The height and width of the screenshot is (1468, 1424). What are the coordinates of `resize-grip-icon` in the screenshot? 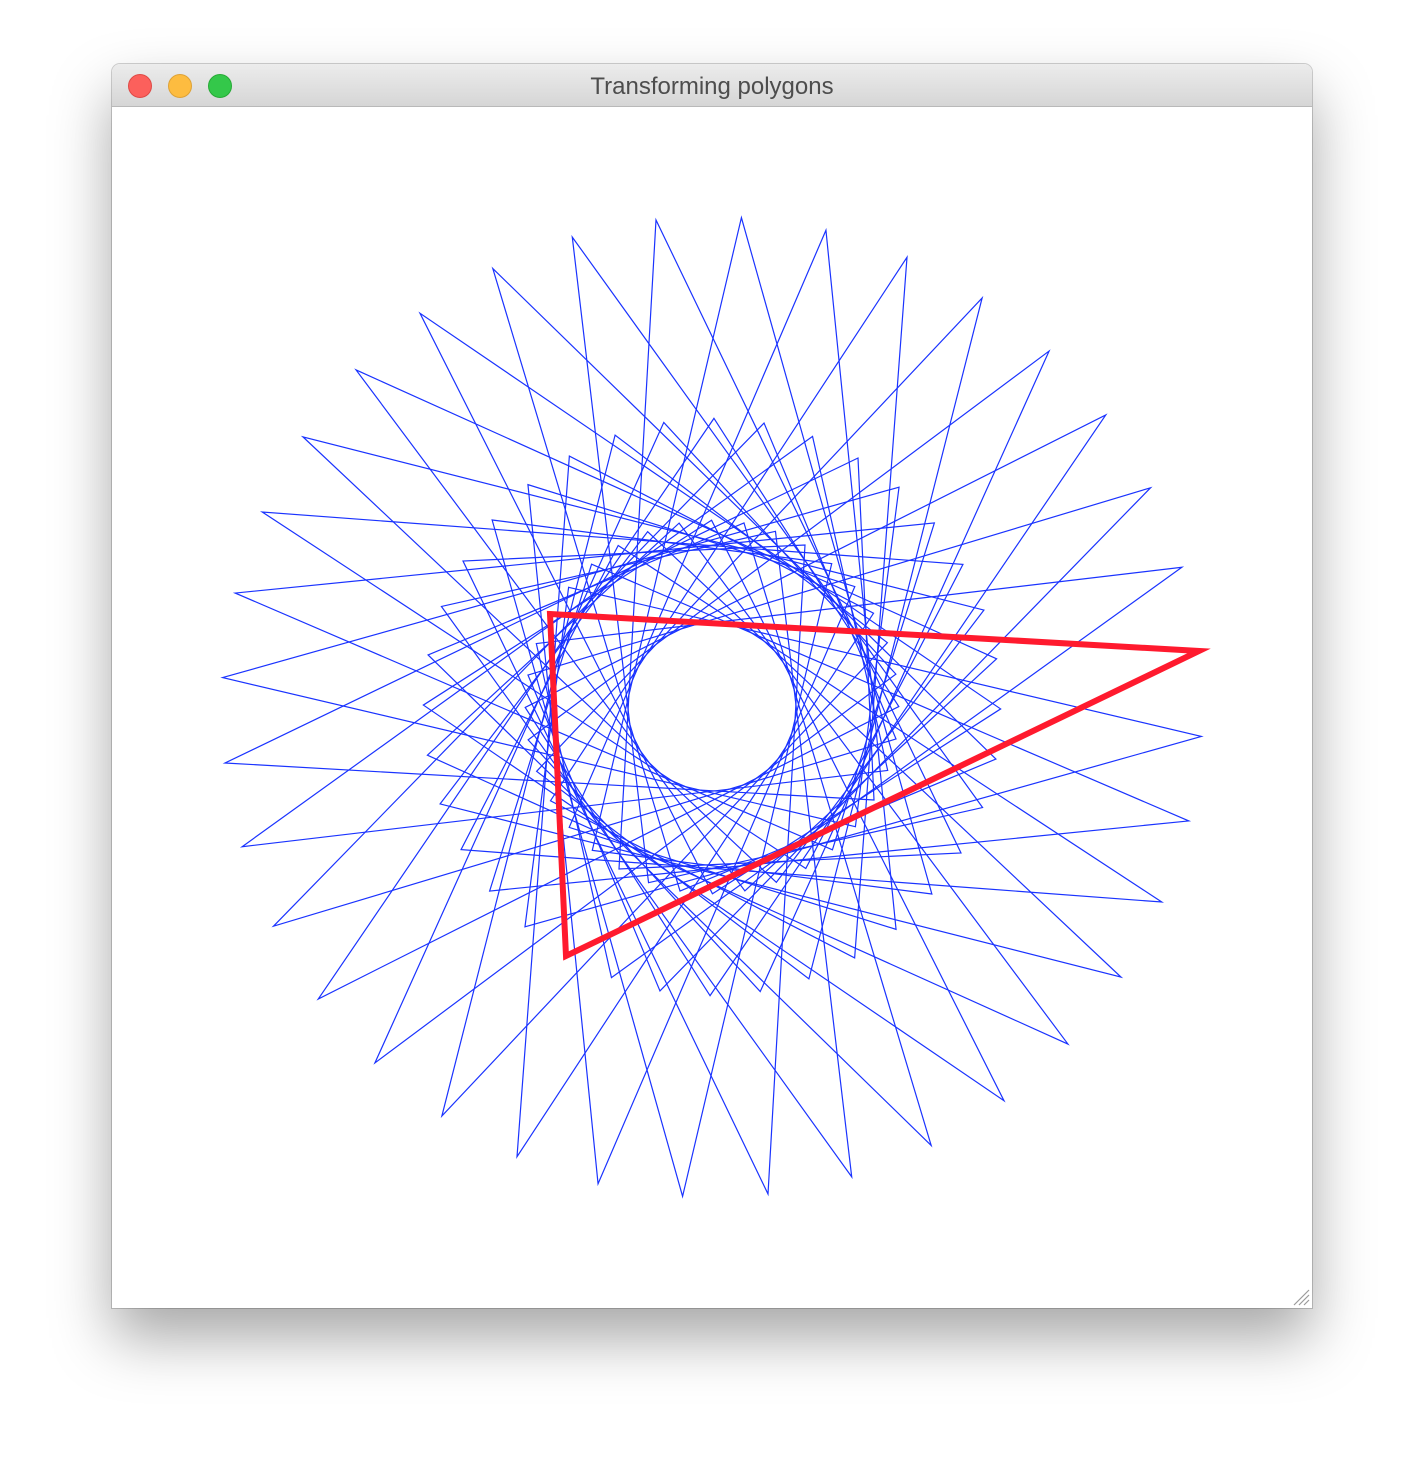 It's located at (1300, 1296).